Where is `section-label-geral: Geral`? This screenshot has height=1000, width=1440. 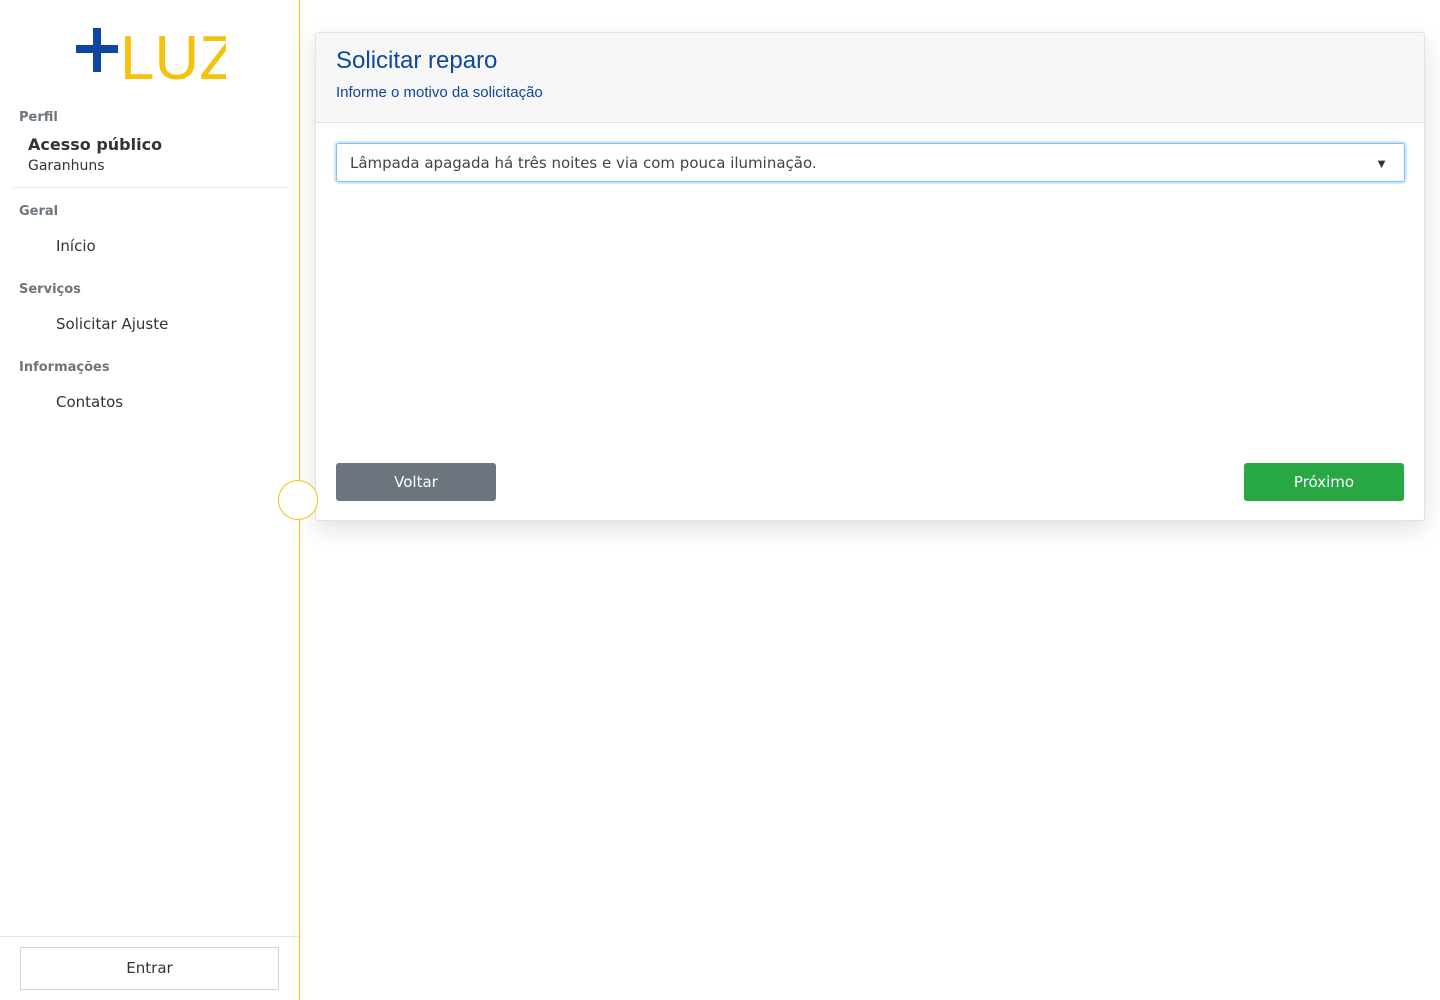 section-label-geral: Geral is located at coordinates (39, 211).